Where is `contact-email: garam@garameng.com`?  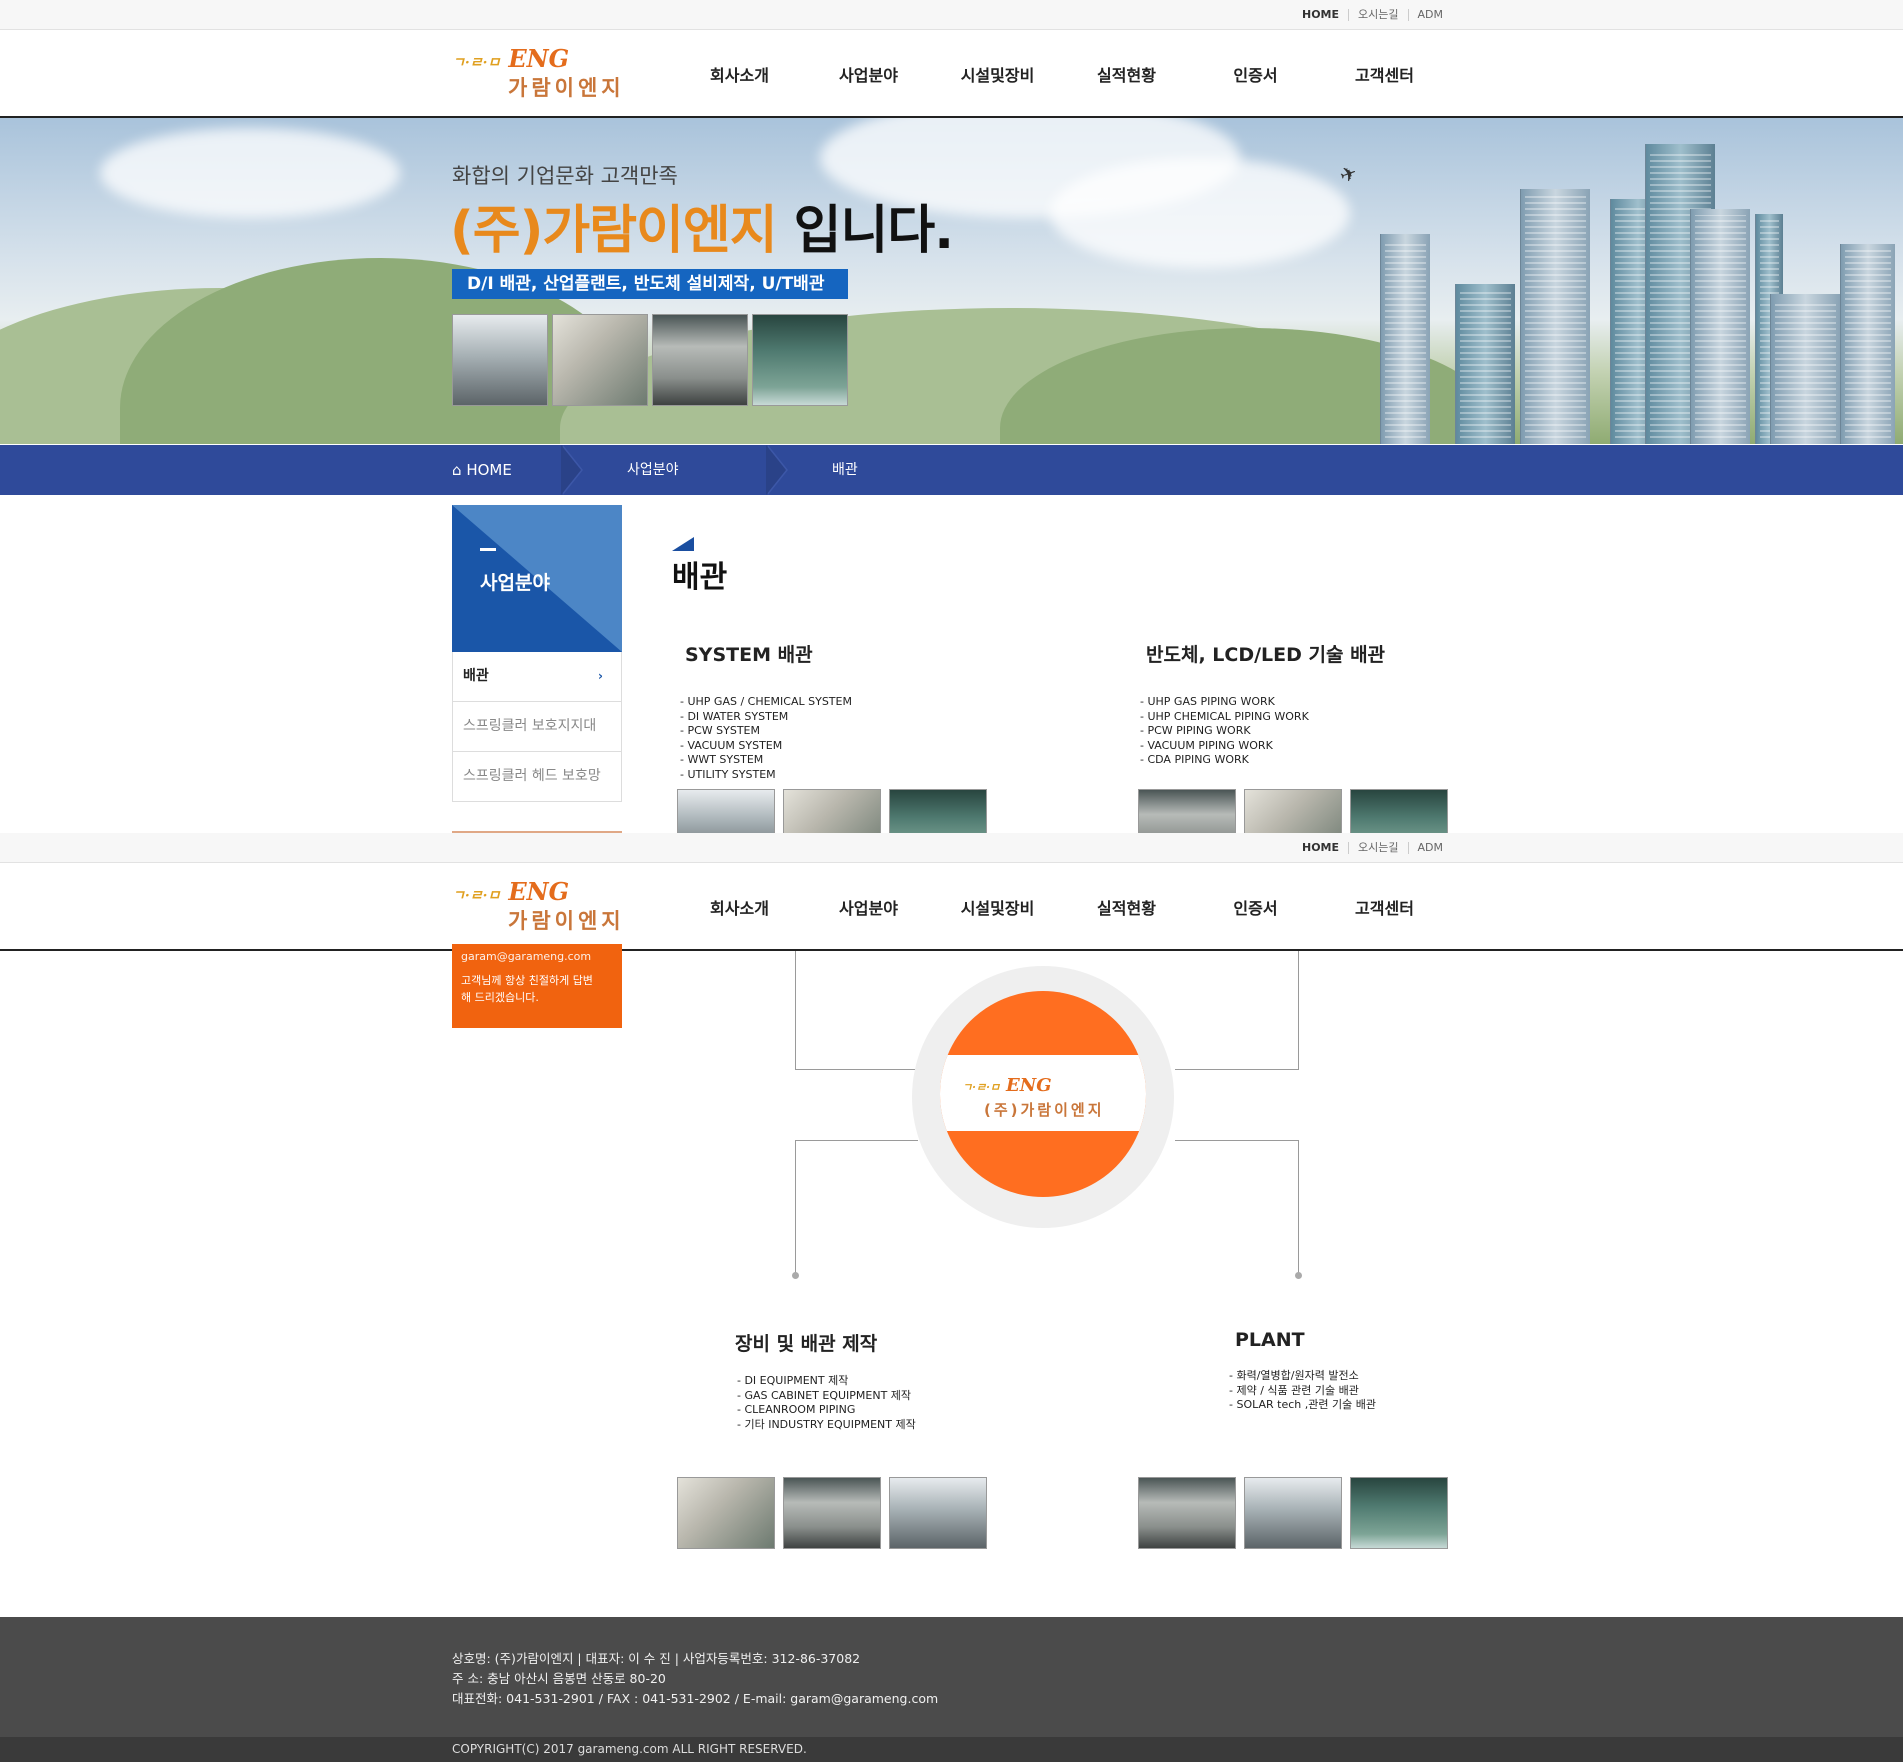 contact-email: garam@garameng.com is located at coordinates (537, 956).